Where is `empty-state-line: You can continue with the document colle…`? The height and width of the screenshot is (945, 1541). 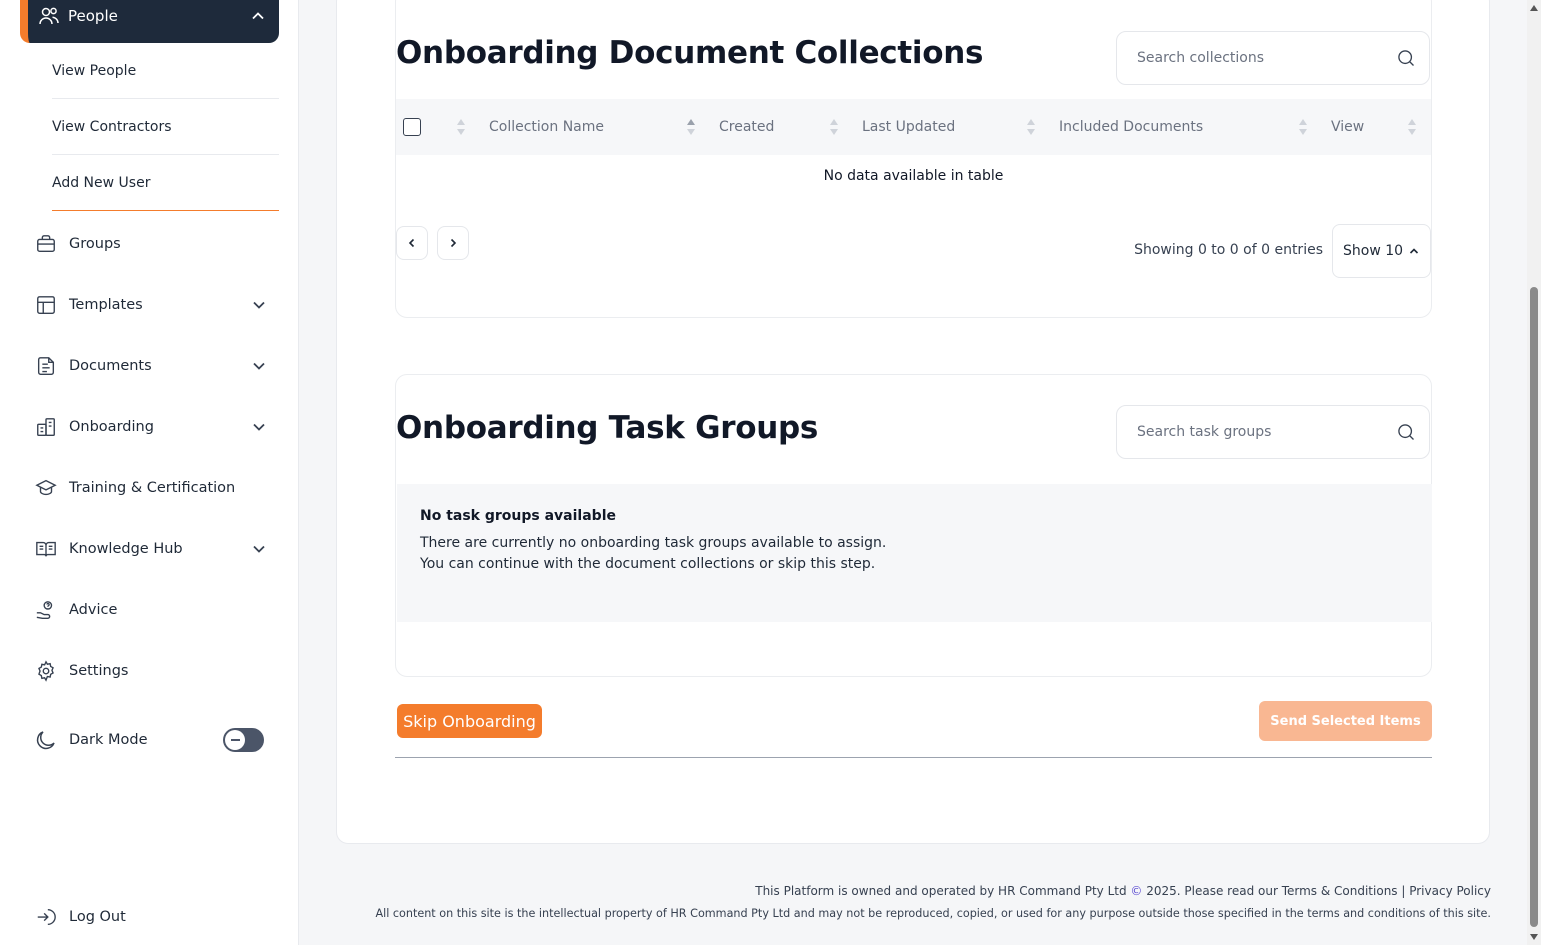 empty-state-line: You can continue with the document colle… is located at coordinates (648, 564).